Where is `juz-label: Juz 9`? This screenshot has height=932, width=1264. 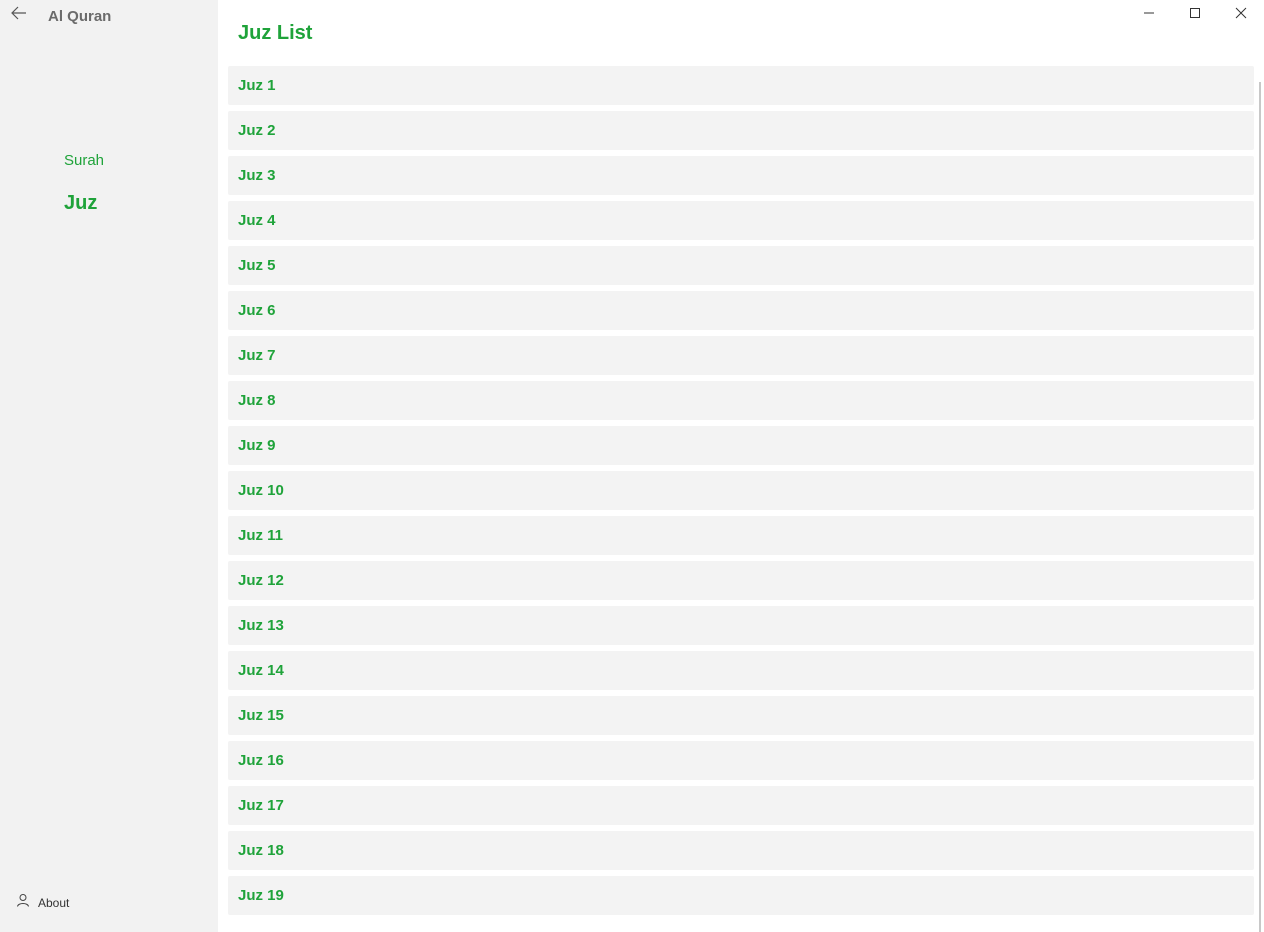 juz-label: Juz 9 is located at coordinates (257, 445).